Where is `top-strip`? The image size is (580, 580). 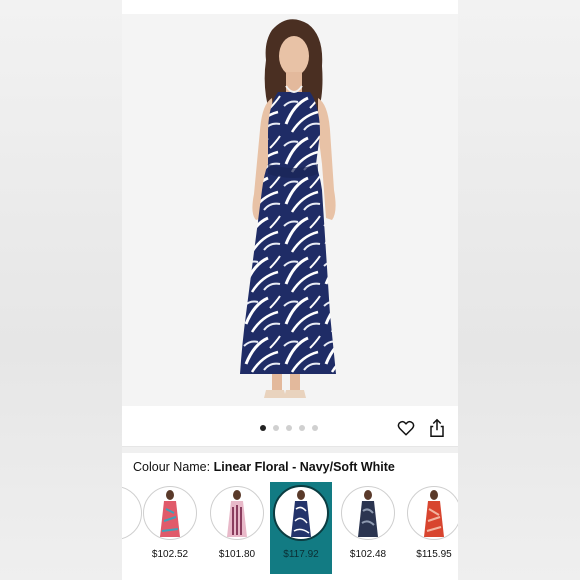 top-strip is located at coordinates (290, 7).